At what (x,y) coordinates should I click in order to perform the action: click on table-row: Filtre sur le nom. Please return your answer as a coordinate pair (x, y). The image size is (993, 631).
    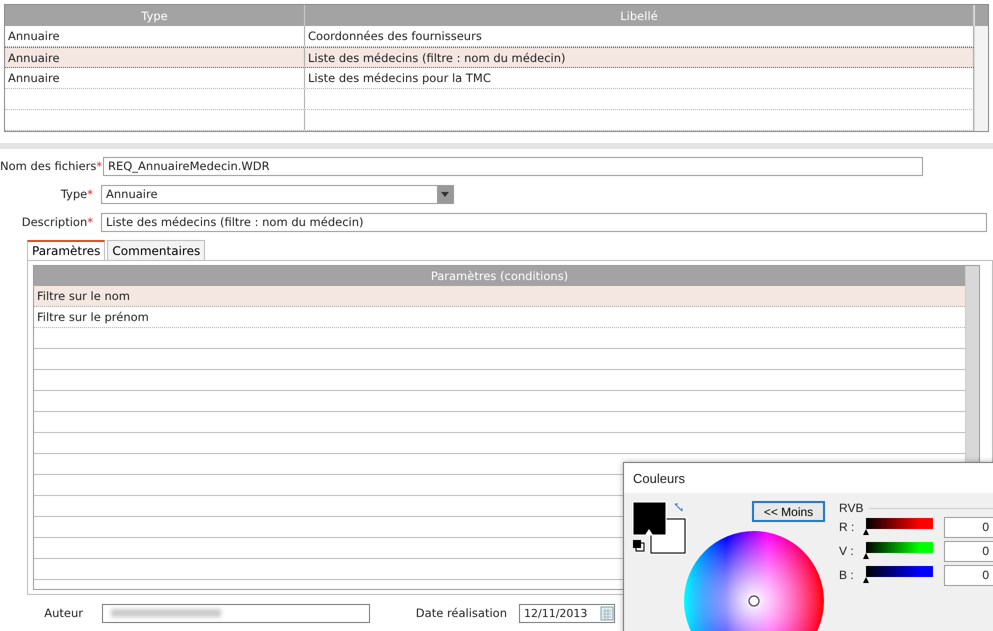
    Looking at the image, I should click on (499, 296).